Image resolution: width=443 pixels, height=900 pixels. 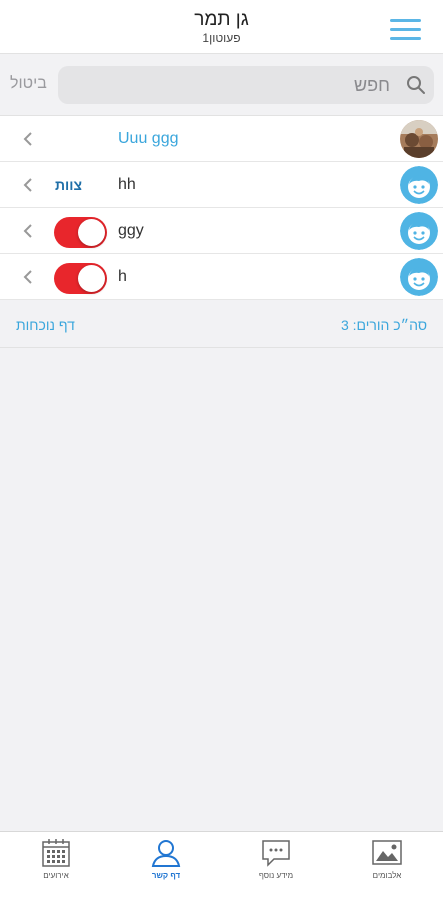 I want to click on header-bar: גן תמר פעוטון1, so click(x=221, y=27).